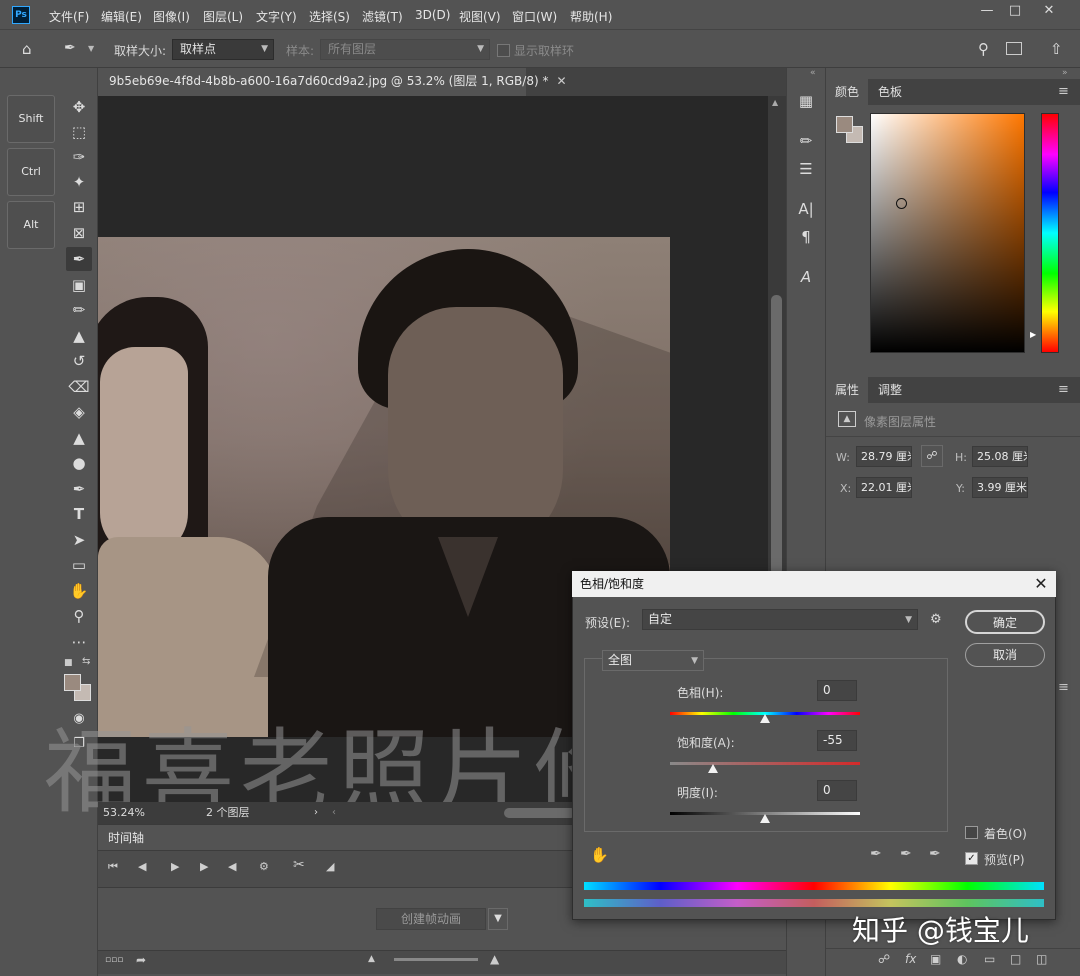  Describe the element at coordinates (431, 919) in the screenshot. I see `create-frame-animation-button: 创建帧动画` at that location.